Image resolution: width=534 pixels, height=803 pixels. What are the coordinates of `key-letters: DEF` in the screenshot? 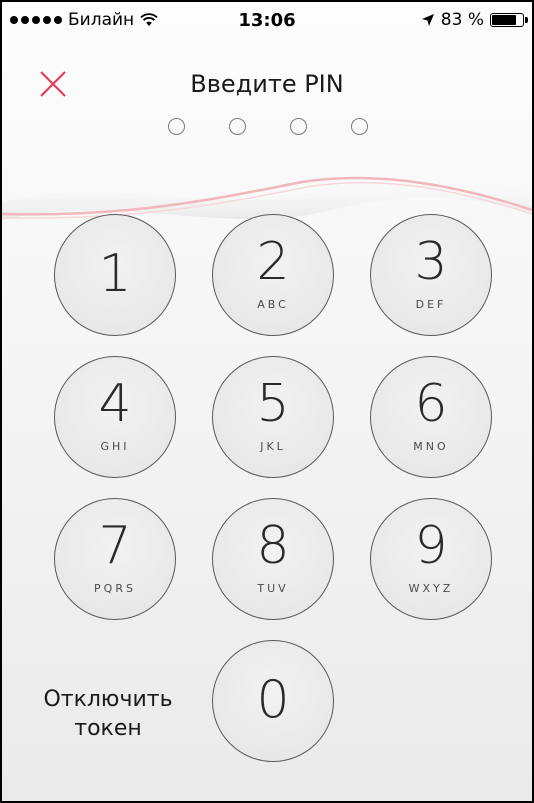 It's located at (431, 304).